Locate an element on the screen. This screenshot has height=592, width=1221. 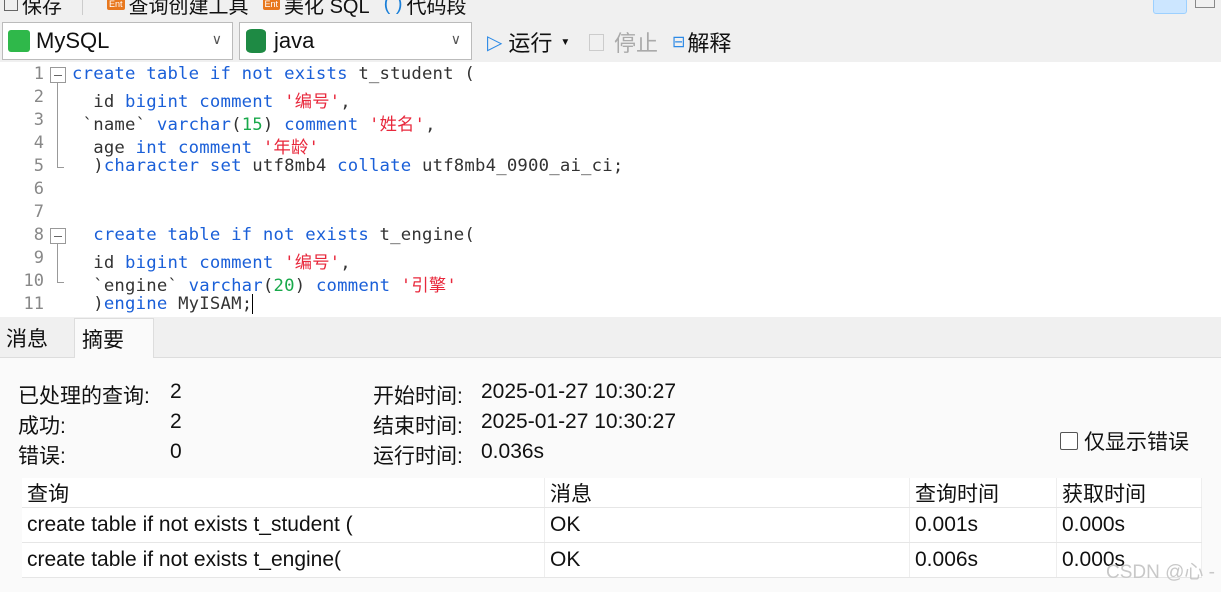
code-snippet-button: ( ) 代码段 is located at coordinates (425, 9).